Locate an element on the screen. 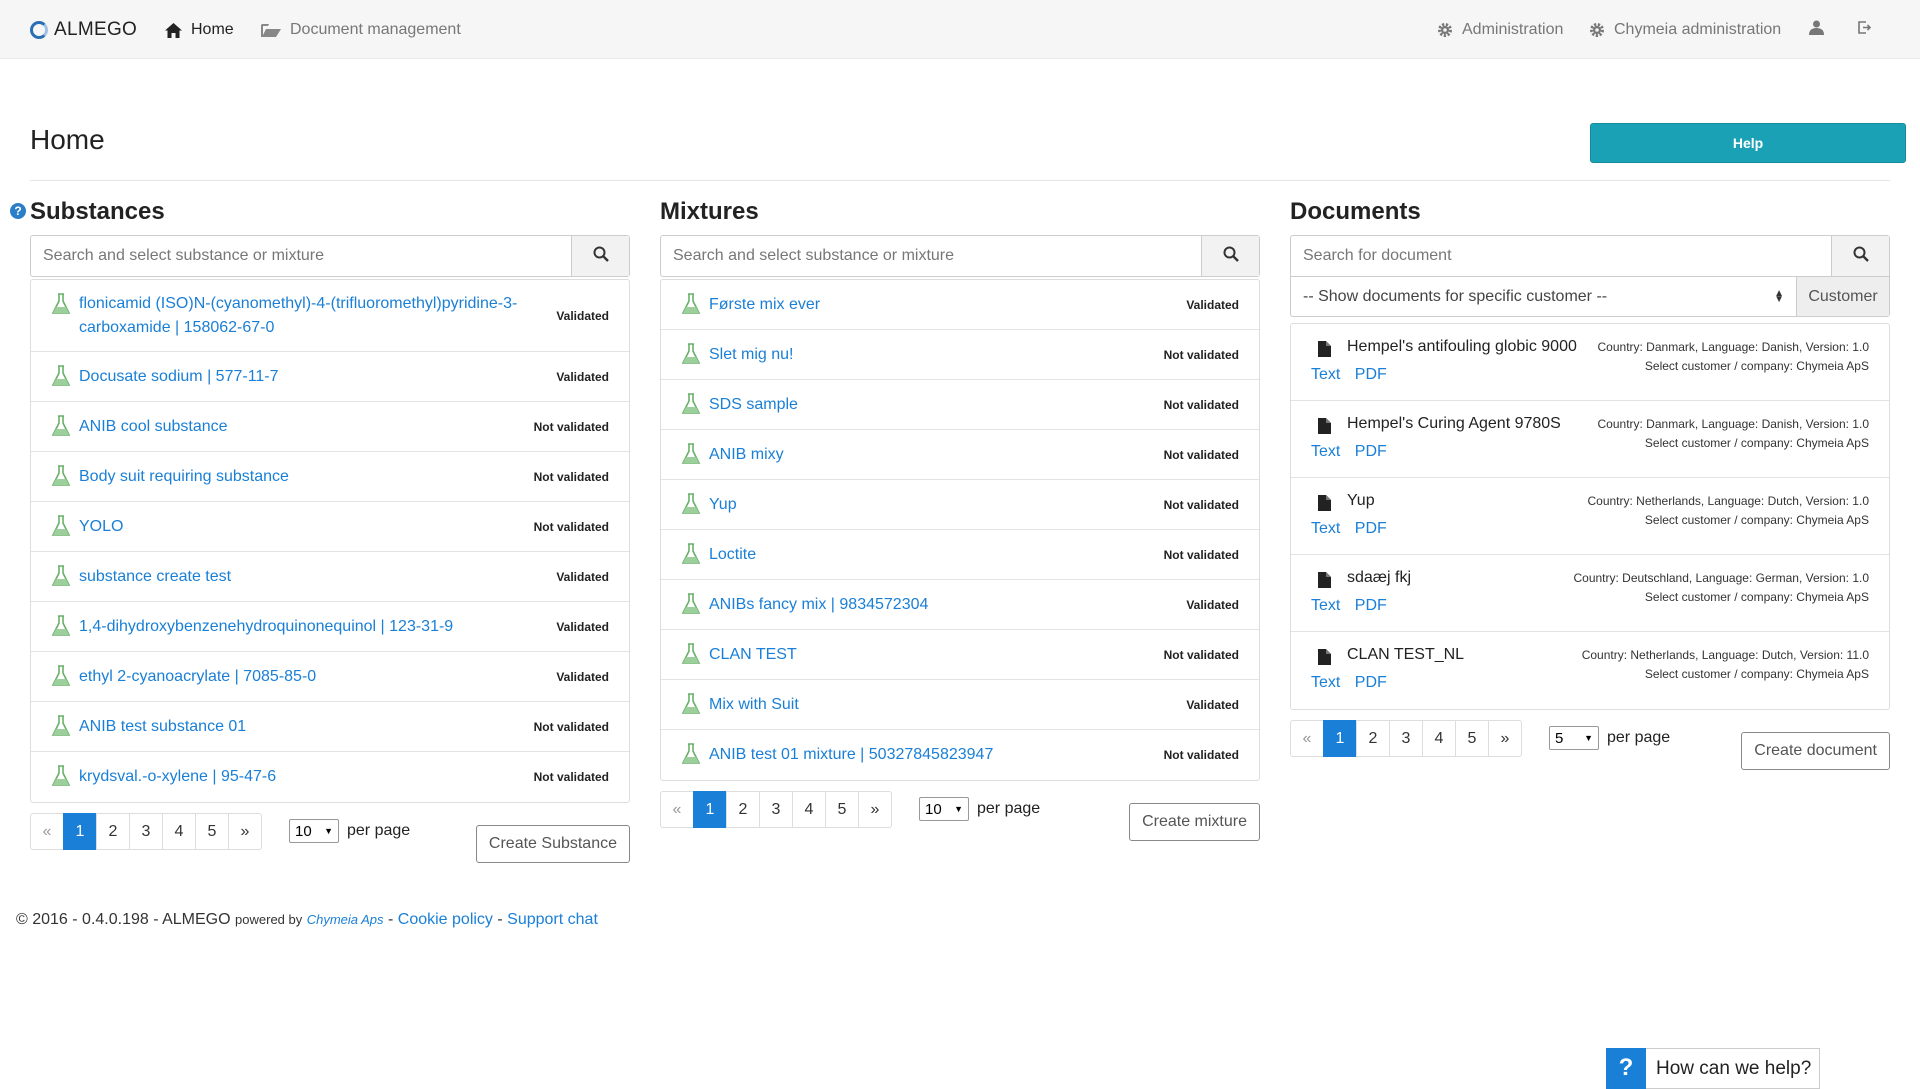 The width and height of the screenshot is (1920, 1089). create-document-button: Create document is located at coordinates (1815, 751).